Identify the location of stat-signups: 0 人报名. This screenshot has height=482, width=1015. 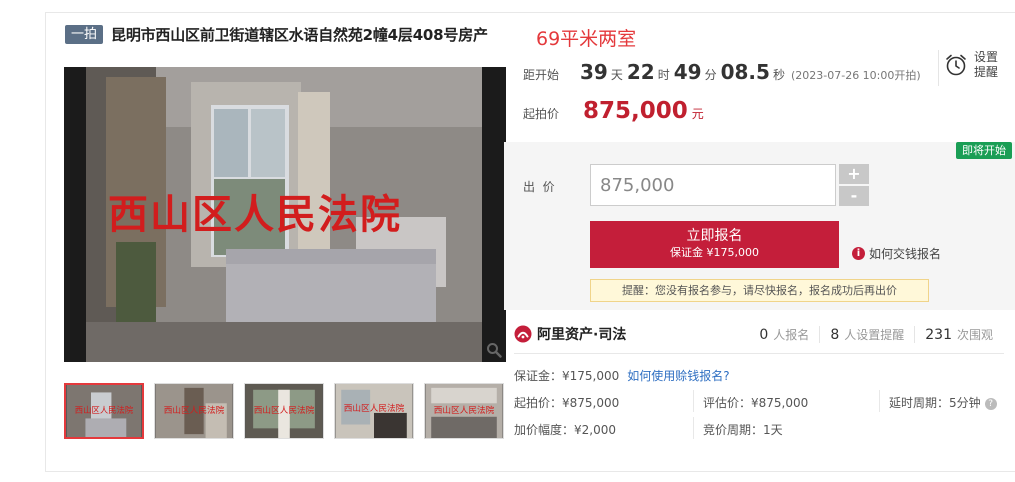
(784, 334).